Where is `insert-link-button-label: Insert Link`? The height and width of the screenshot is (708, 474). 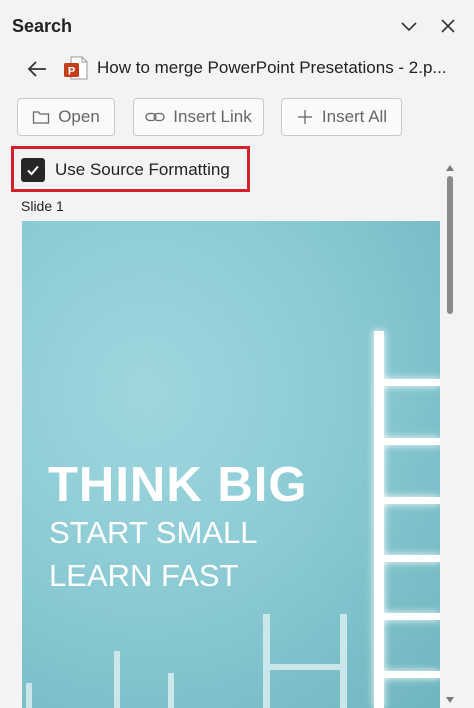
insert-link-button-label: Insert Link is located at coordinates (212, 116).